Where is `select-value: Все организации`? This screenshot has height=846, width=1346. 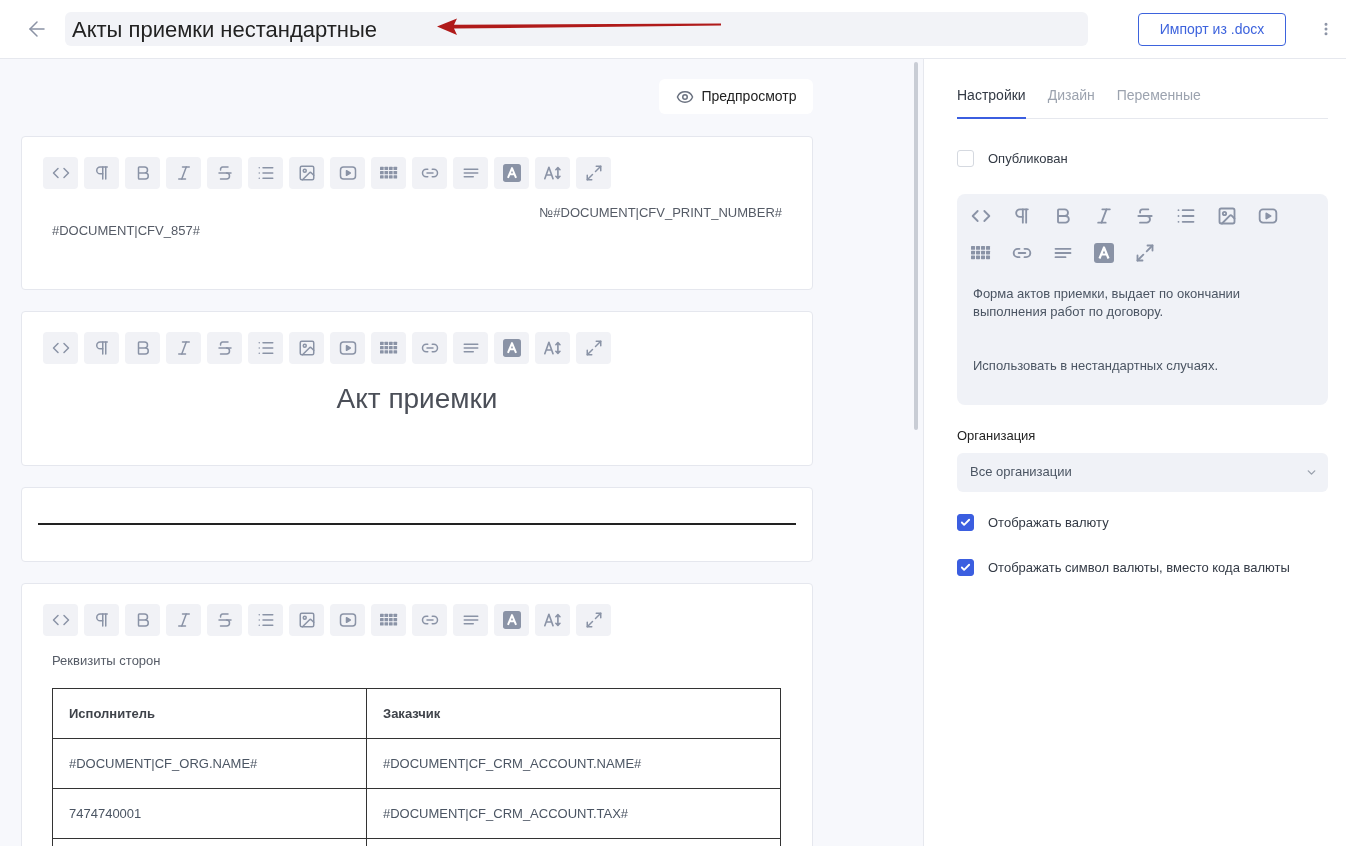 select-value: Все организации is located at coordinates (1021, 472).